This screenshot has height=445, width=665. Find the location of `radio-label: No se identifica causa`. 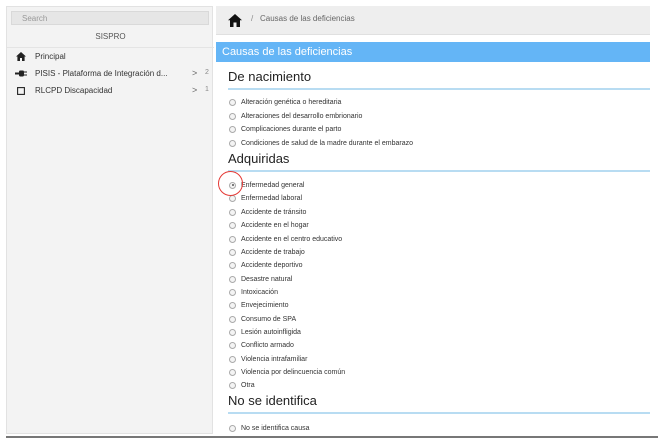

radio-label: No se identifica causa is located at coordinates (275, 428).